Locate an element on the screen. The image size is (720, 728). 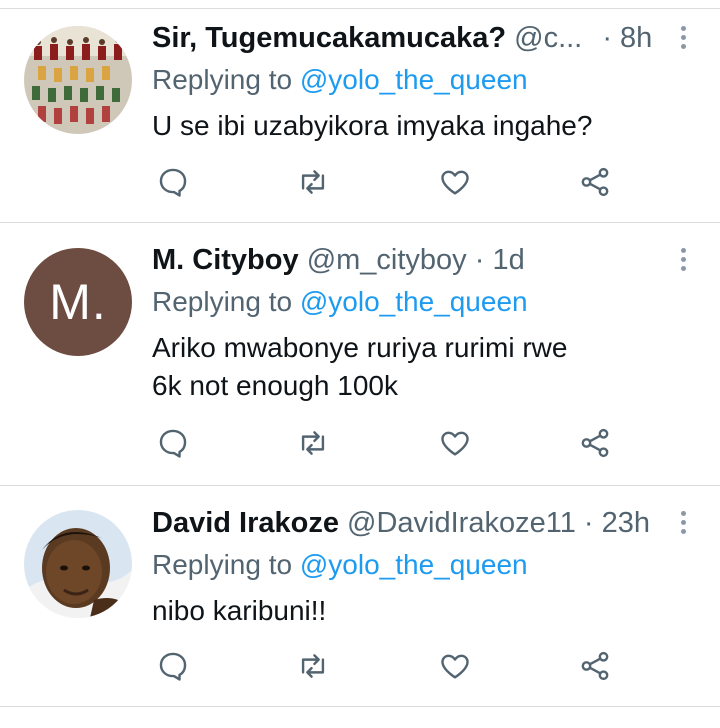
tweet-text-line: U se ibi uzabyikora imyaka ingahe? is located at coordinates (372, 125).